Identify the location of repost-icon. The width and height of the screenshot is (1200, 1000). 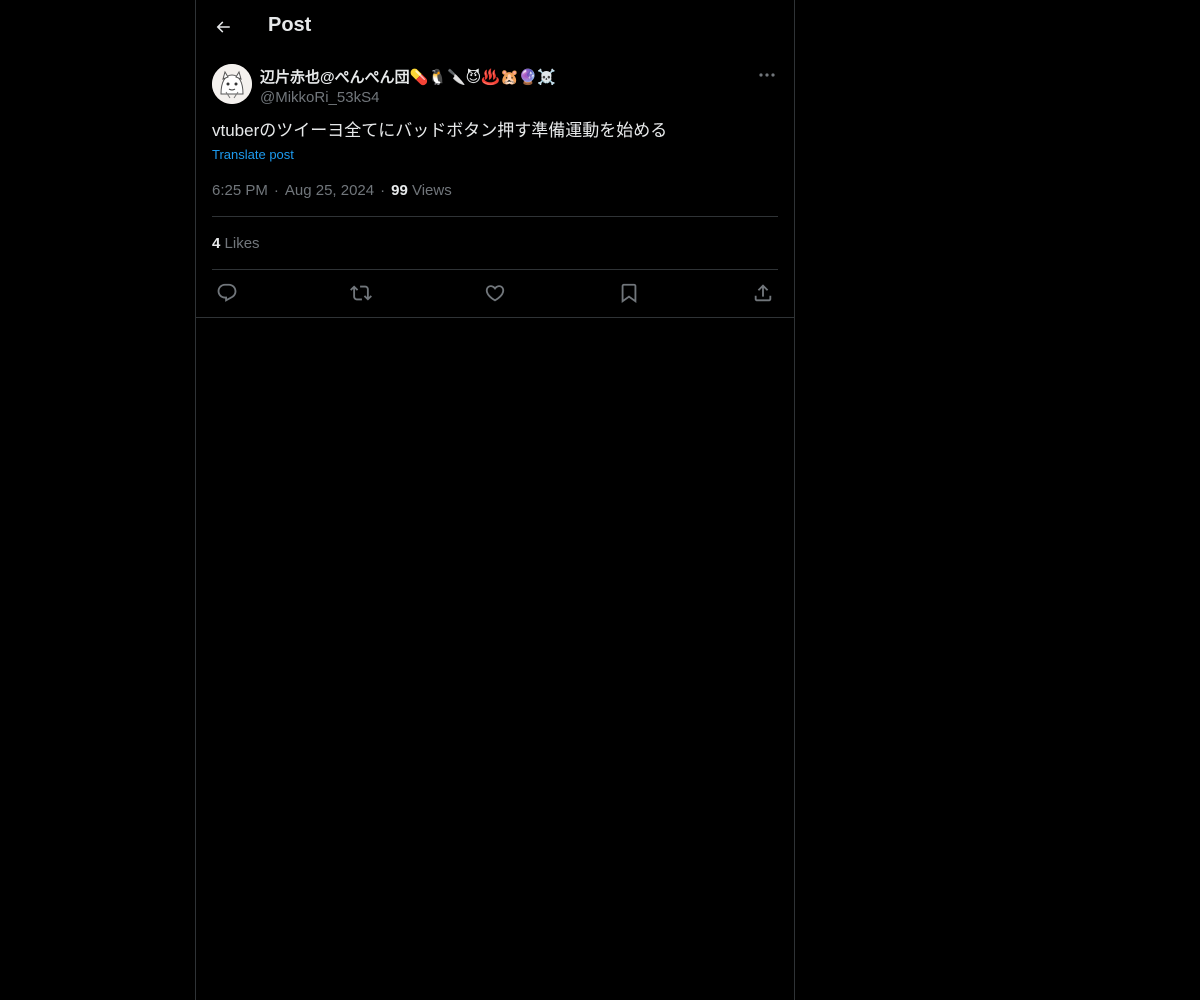
(361, 293).